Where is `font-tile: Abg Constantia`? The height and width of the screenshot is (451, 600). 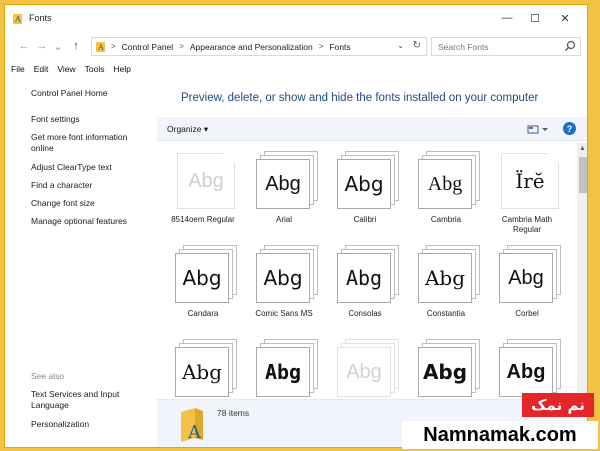
font-tile: Abg Constantia is located at coordinates (446, 285).